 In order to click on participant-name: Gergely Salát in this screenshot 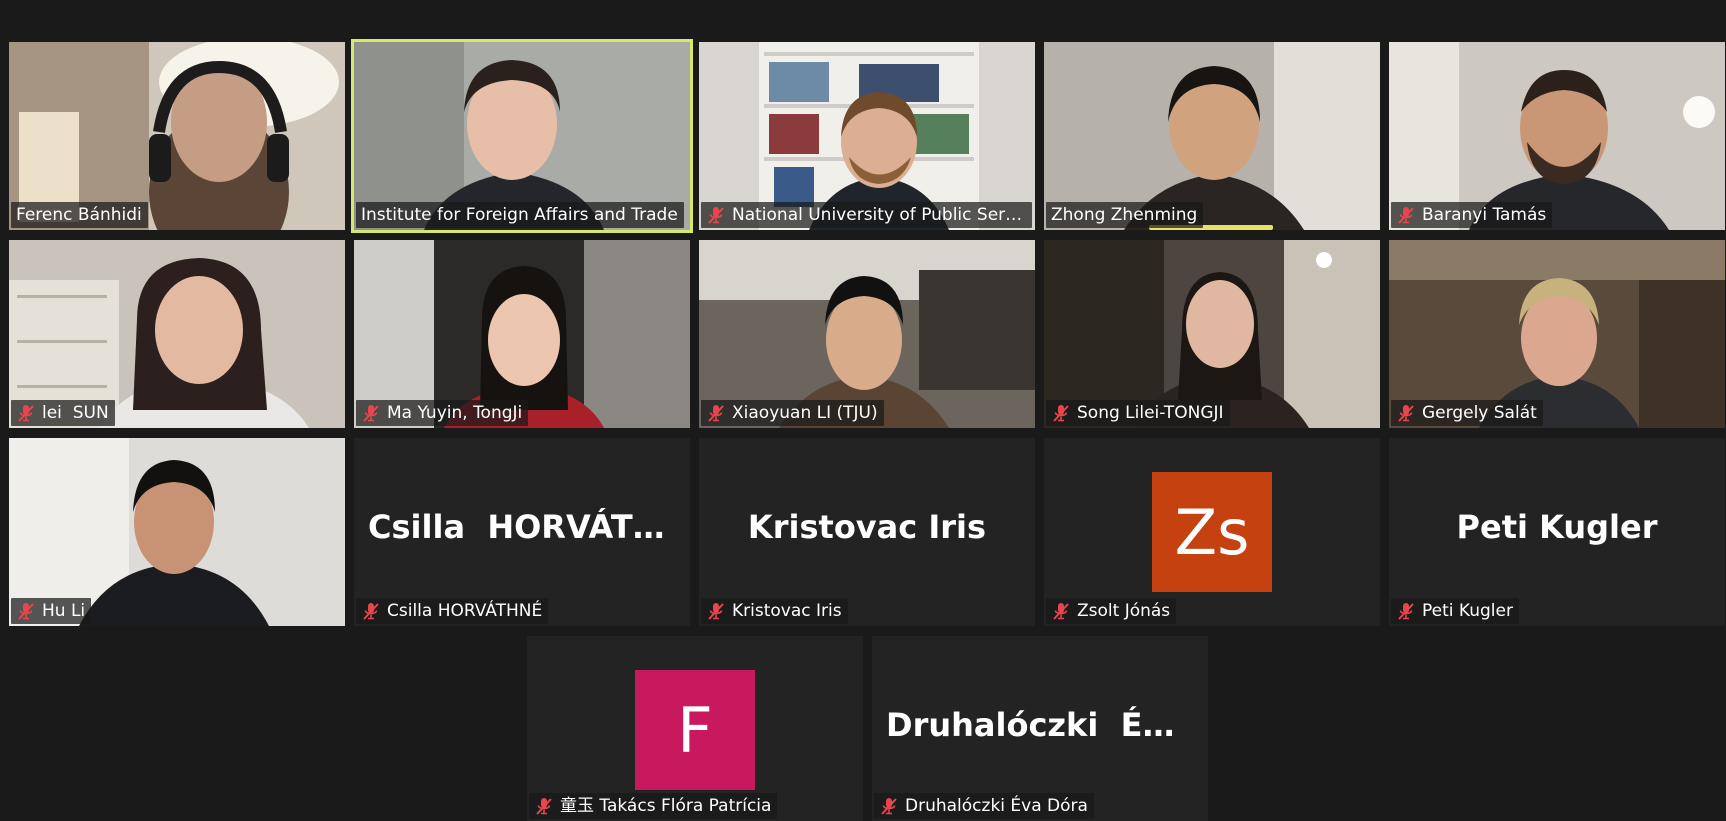, I will do `click(1479, 413)`.